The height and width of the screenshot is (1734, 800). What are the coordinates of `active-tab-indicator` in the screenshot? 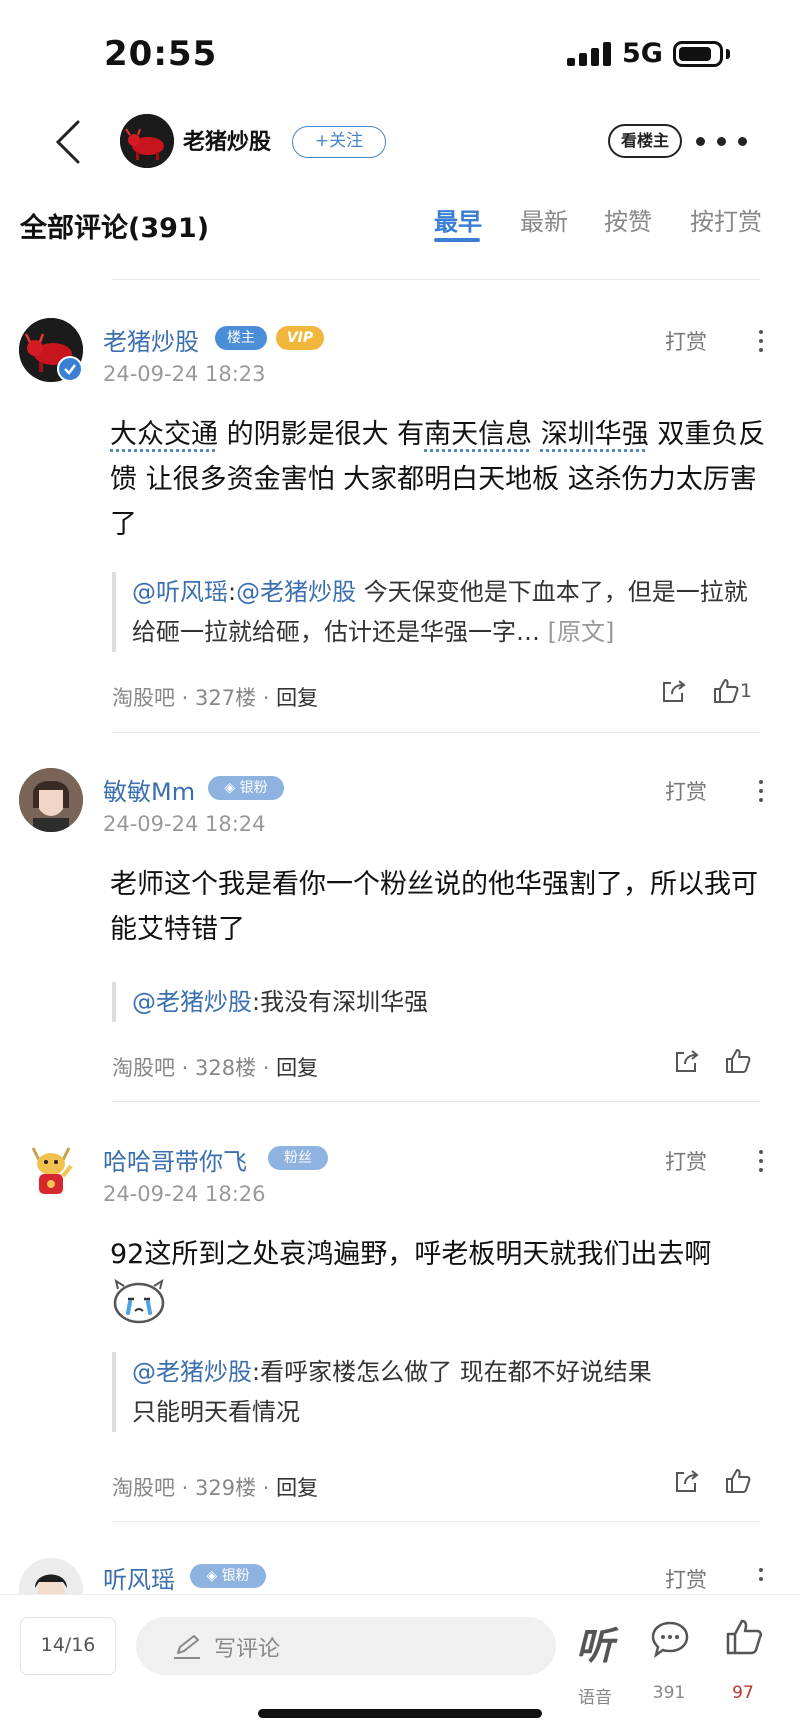 It's located at (457, 240).